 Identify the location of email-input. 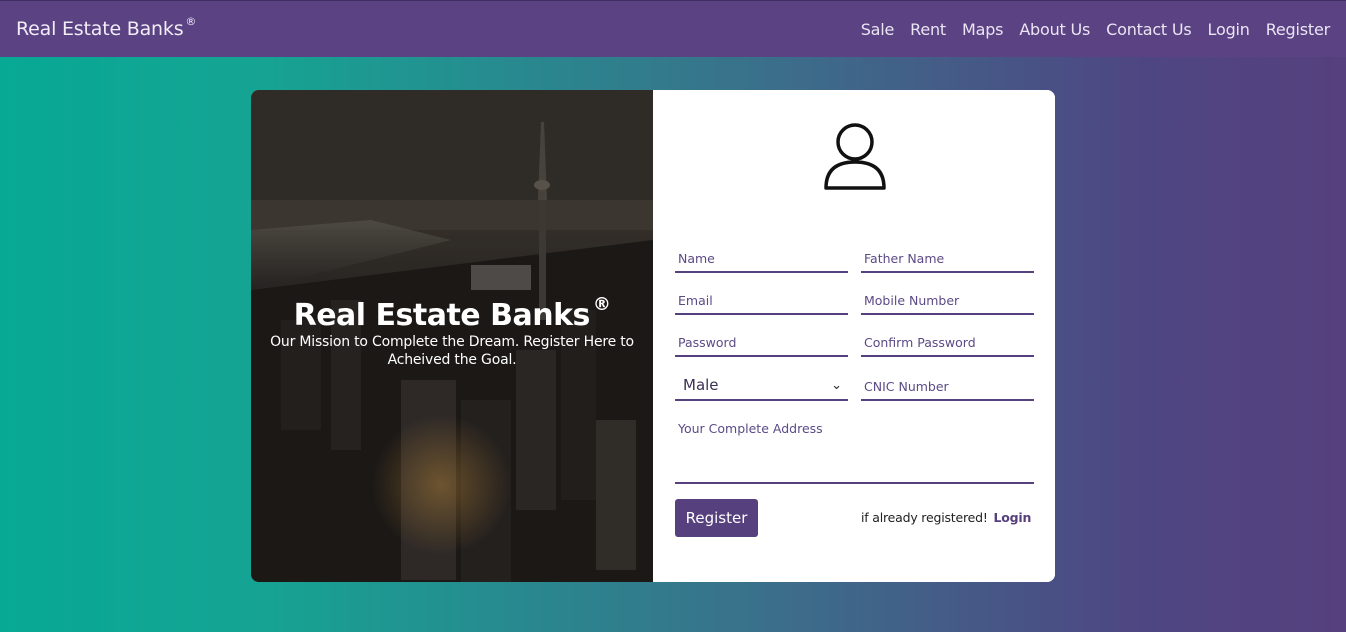
(761, 300).